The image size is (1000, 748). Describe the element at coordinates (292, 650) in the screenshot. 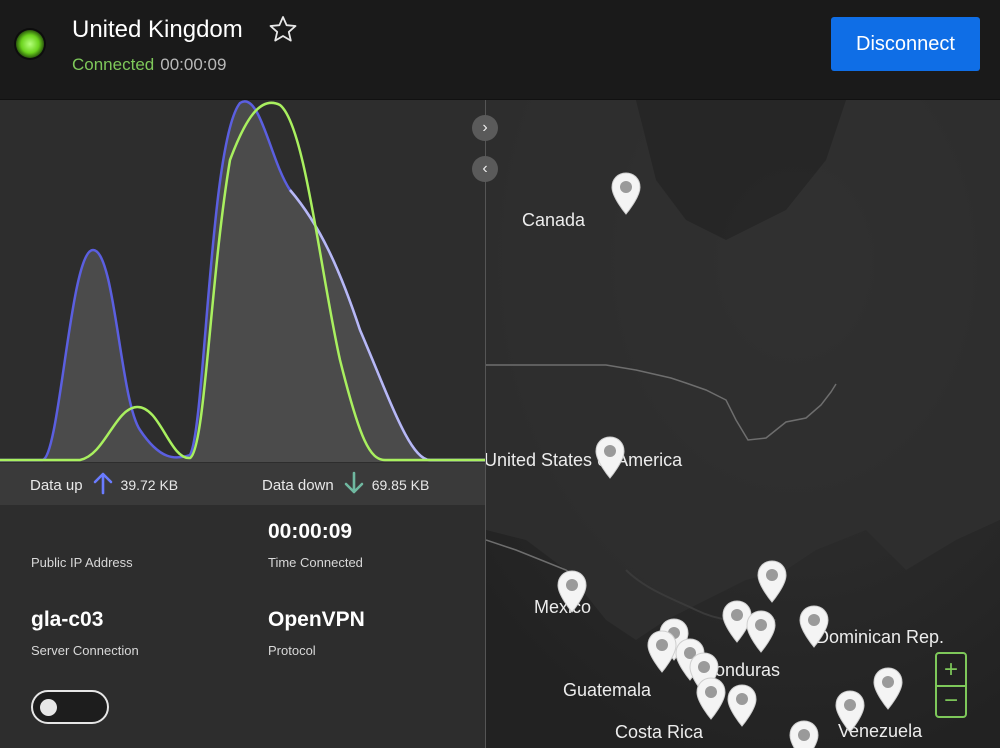

I see `protocol-label: Protocol` at that location.